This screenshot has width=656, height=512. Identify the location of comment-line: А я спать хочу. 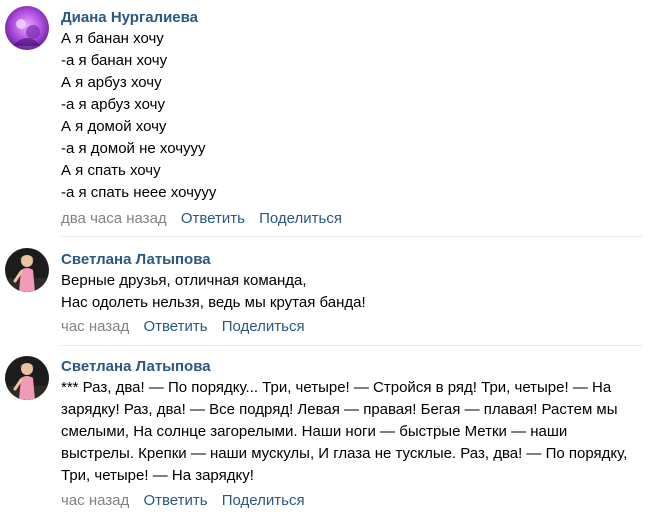
(111, 170).